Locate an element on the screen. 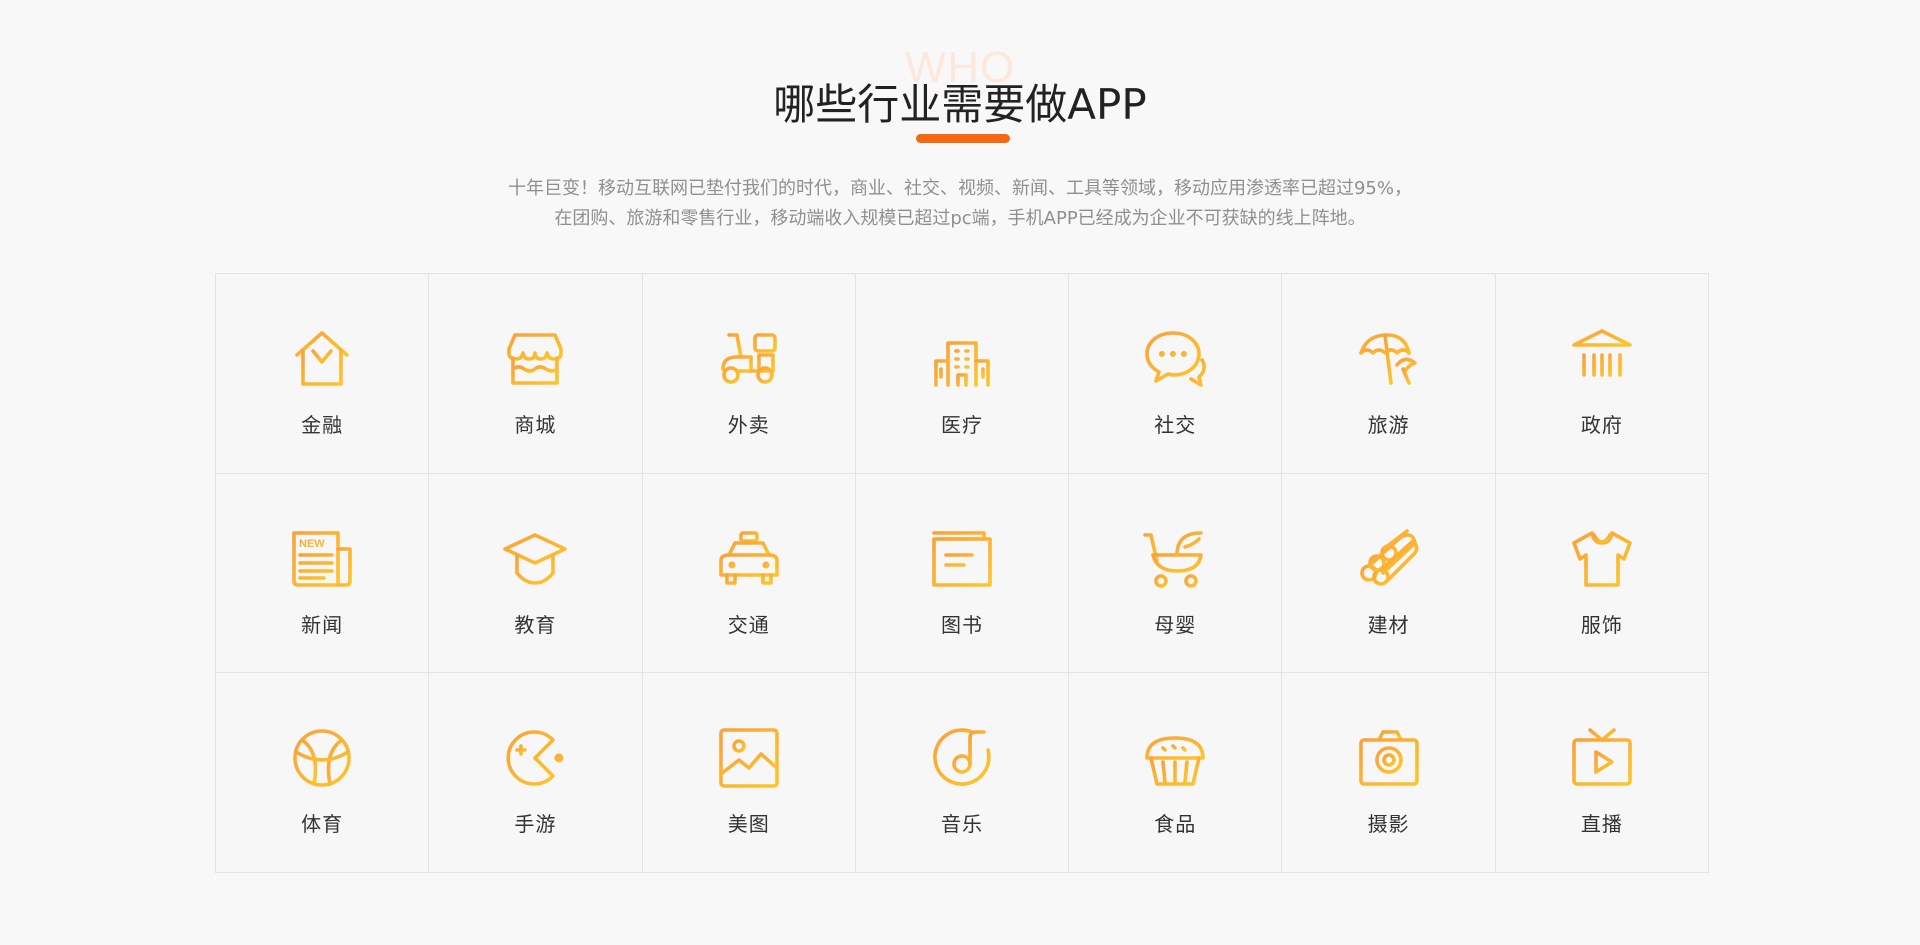  book-icon is located at coordinates (962, 559).